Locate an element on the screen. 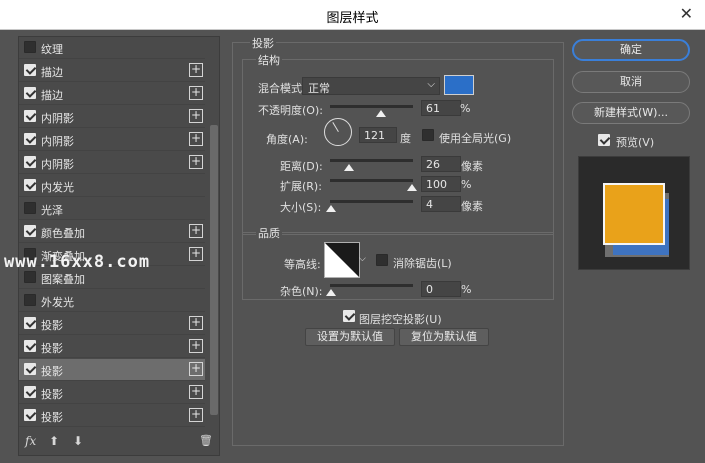 The width and height of the screenshot is (705, 463). effect-row: 外发光 is located at coordinates (112, 301).